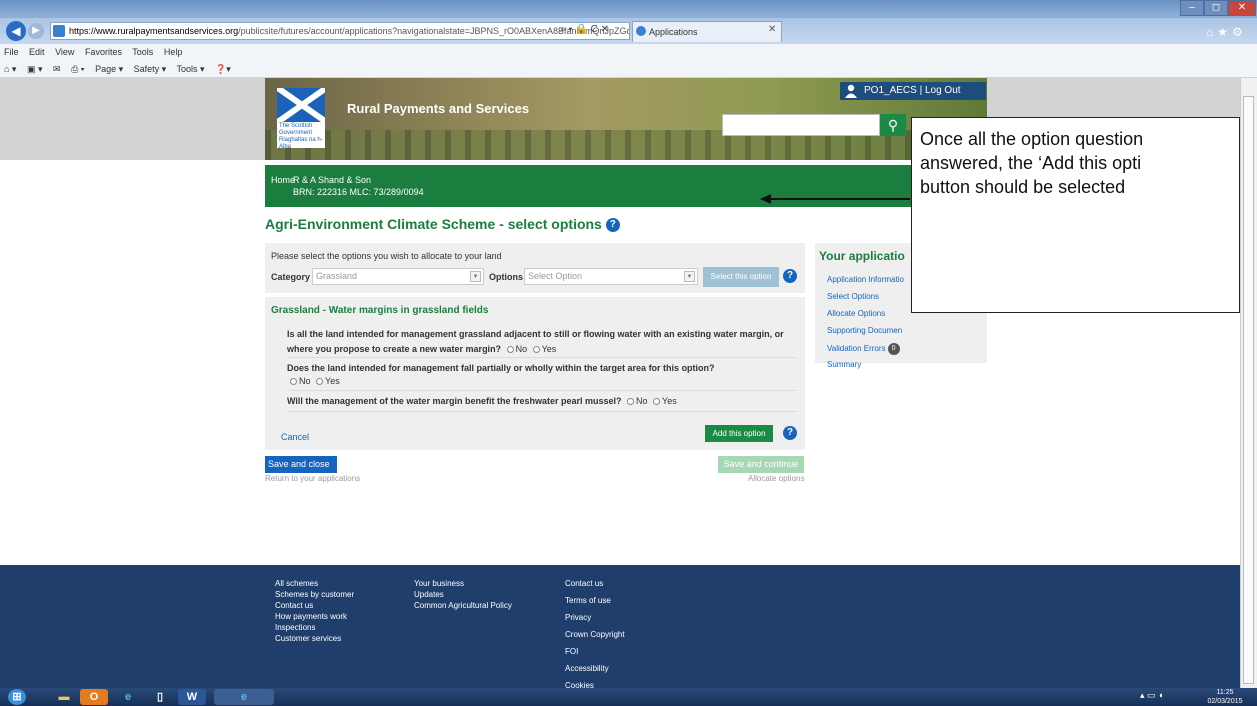  What do you see at coordinates (283, 180) in the screenshot?
I see `home-link: Home` at bounding box center [283, 180].